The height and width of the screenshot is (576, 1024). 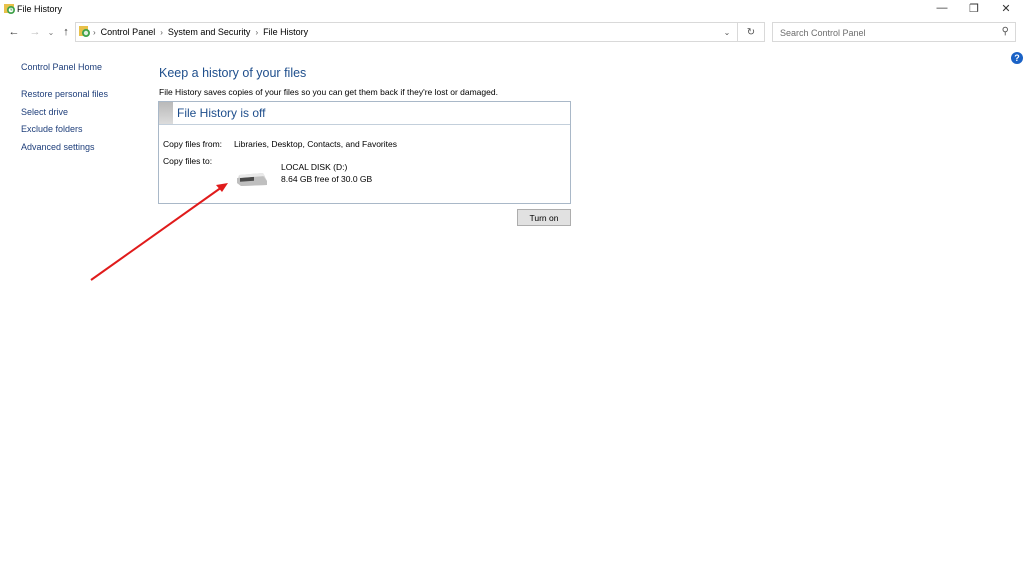 What do you see at coordinates (66, 32) in the screenshot?
I see `up-button: ↑` at bounding box center [66, 32].